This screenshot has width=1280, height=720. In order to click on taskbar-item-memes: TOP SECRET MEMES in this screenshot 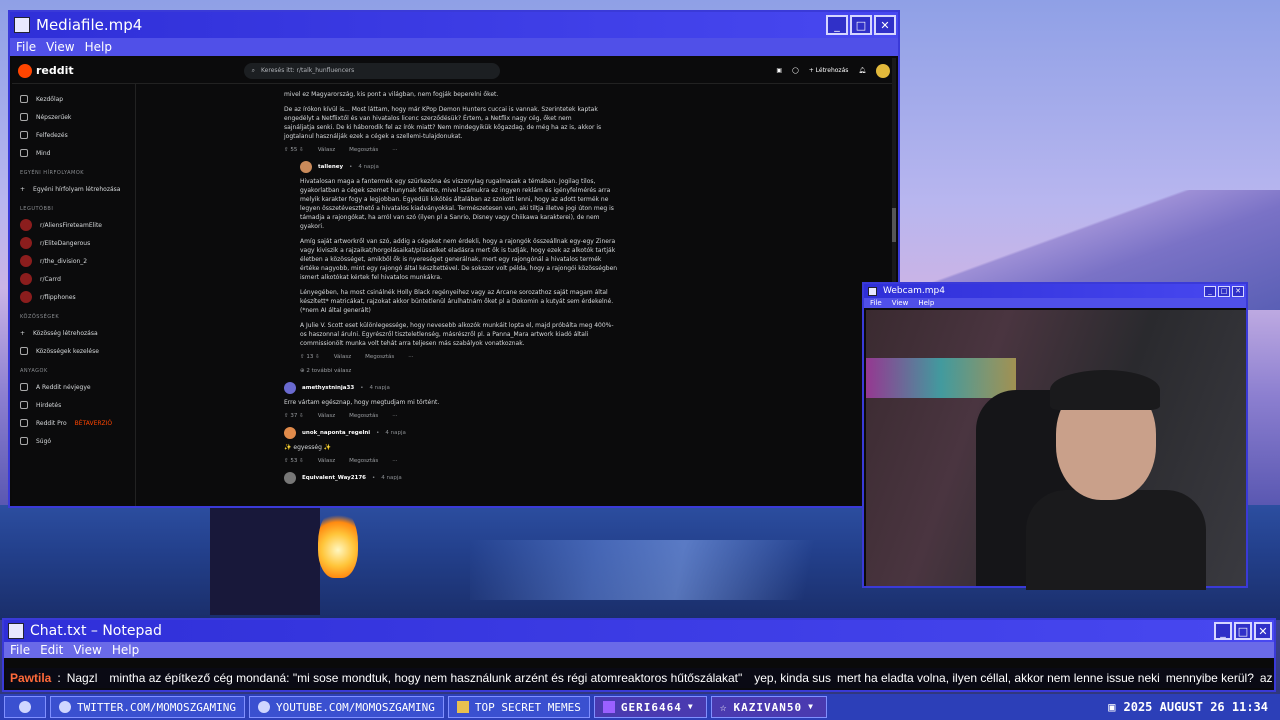, I will do `click(518, 707)`.